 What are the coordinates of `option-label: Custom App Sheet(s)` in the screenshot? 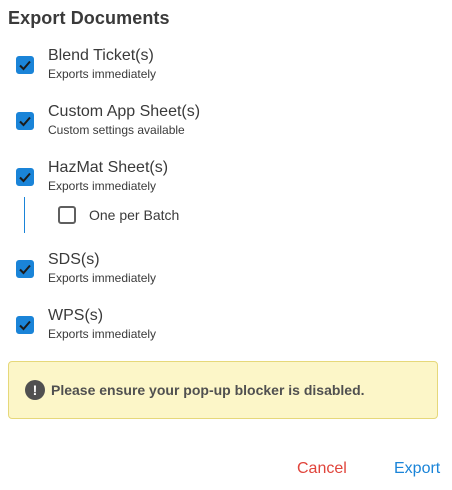 It's located at (124, 111).